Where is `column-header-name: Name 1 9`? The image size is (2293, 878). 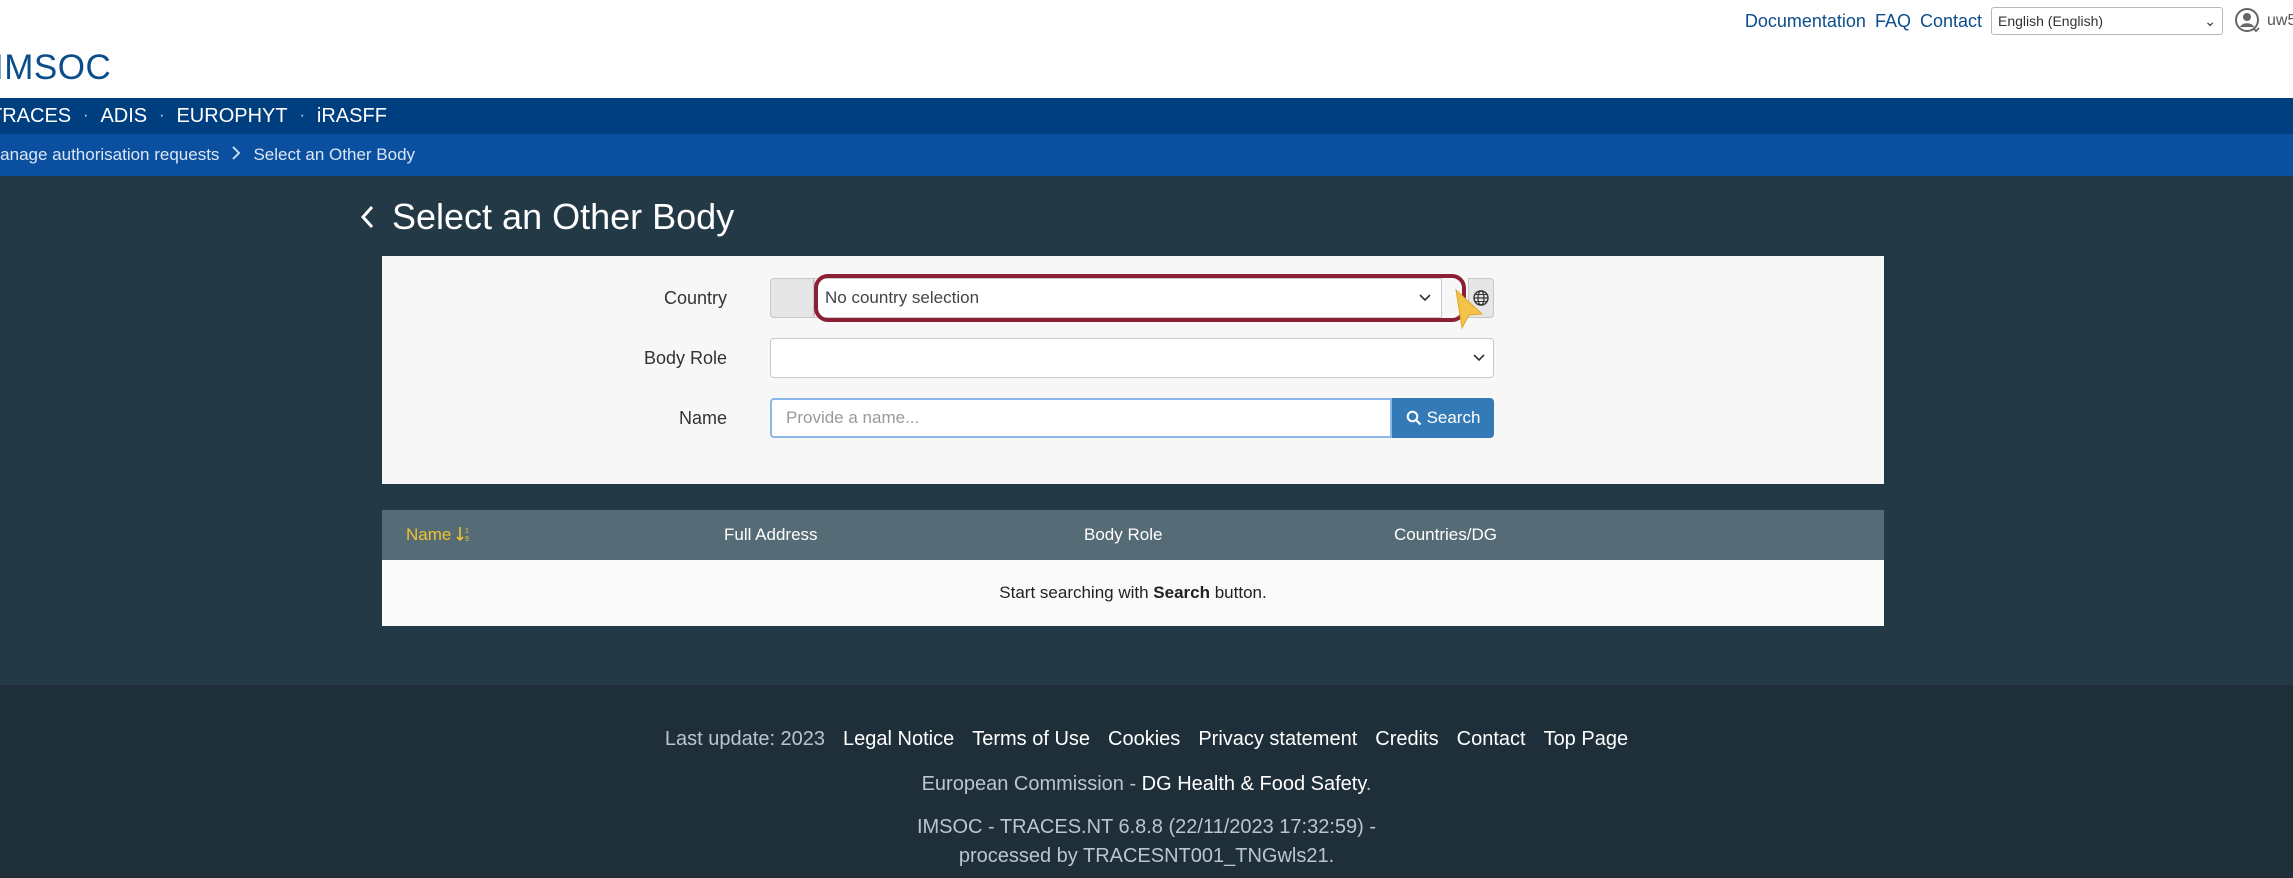 column-header-name: Name 1 9 is located at coordinates (440, 535).